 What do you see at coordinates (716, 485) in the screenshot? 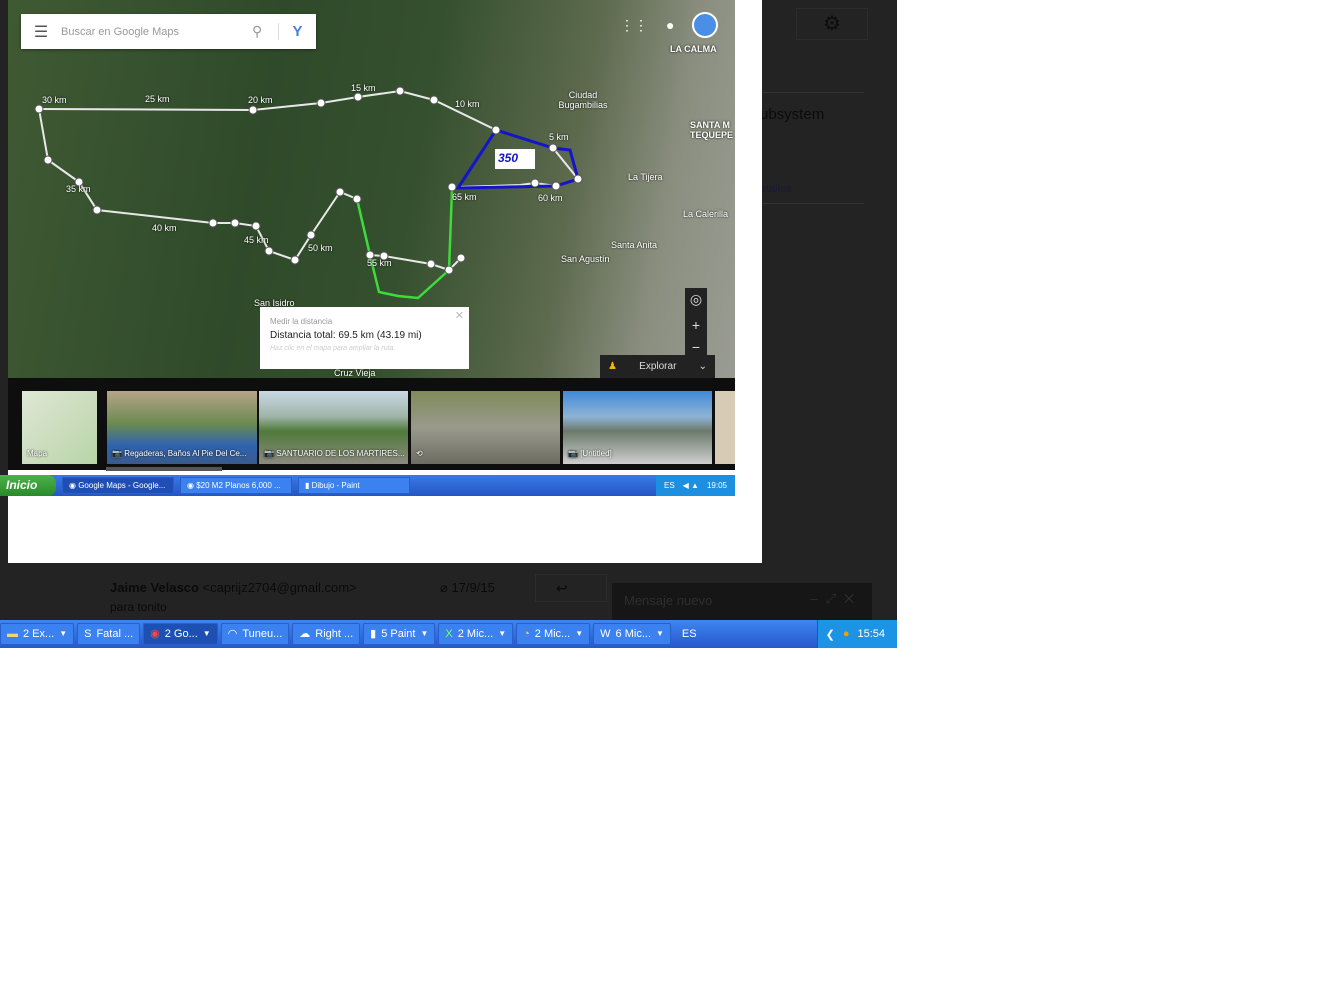
I see `inner-clock: 19:05` at bounding box center [716, 485].